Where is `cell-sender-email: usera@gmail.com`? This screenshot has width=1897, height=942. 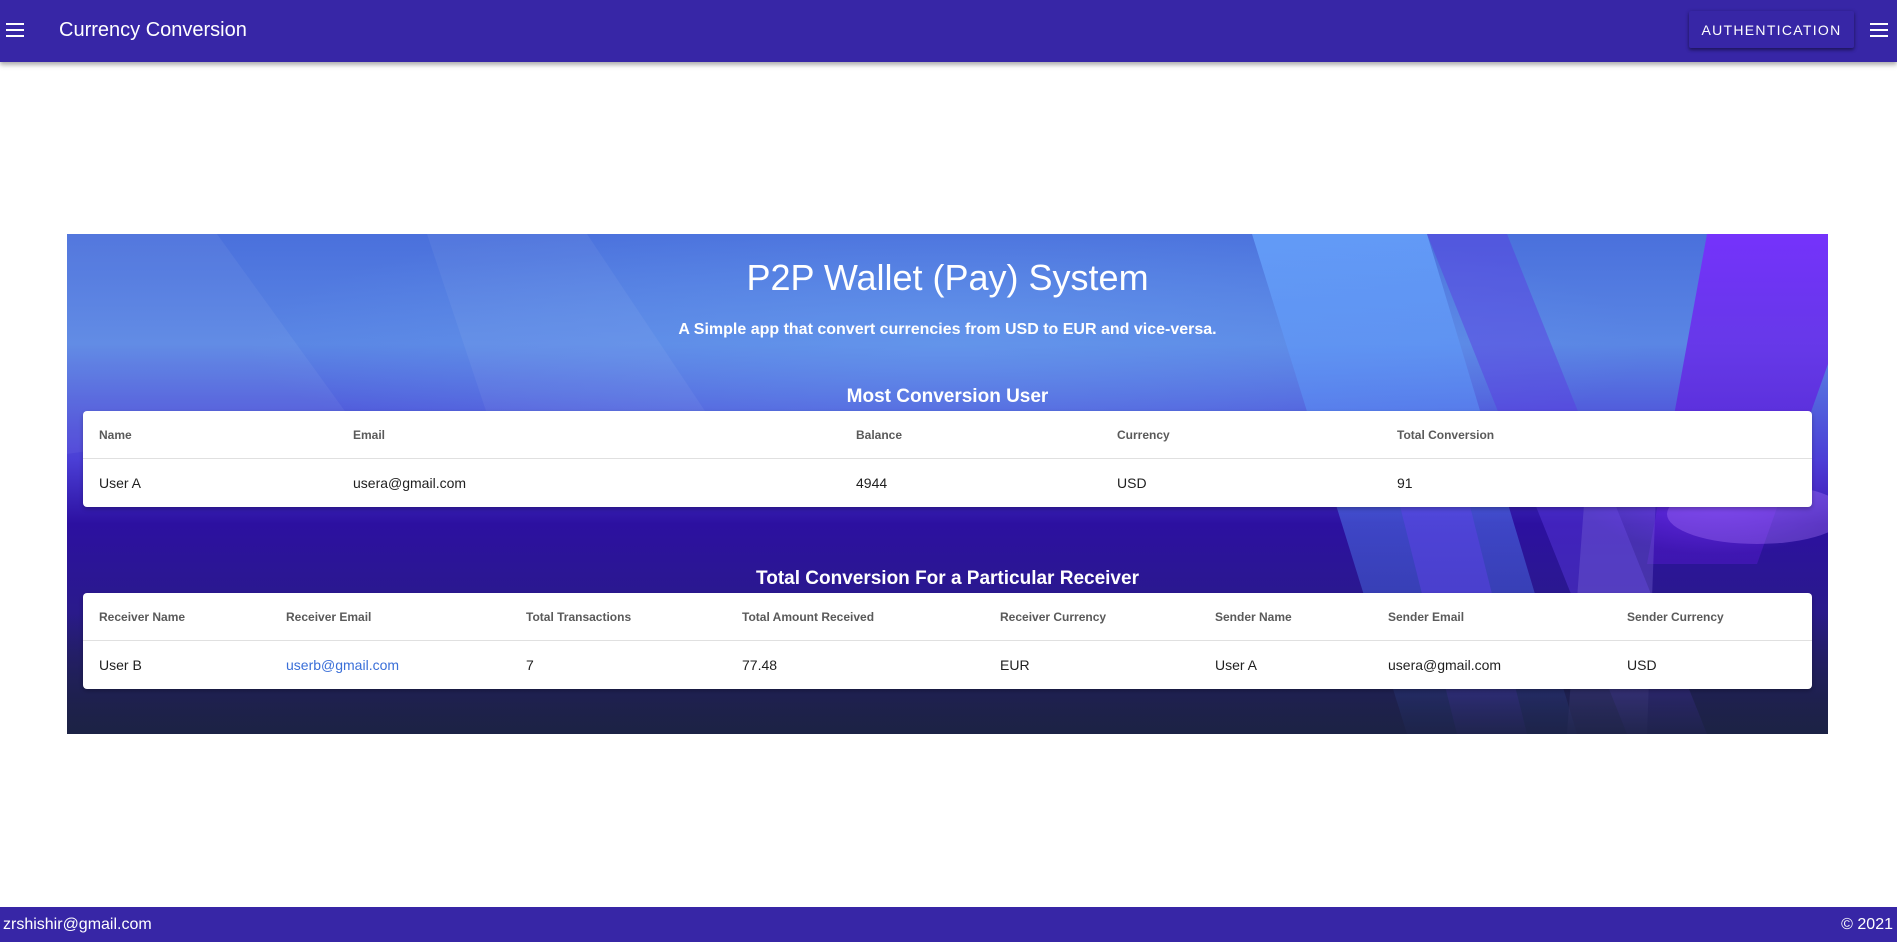
cell-sender-email: usera@gmail.com is located at coordinates (1445, 665).